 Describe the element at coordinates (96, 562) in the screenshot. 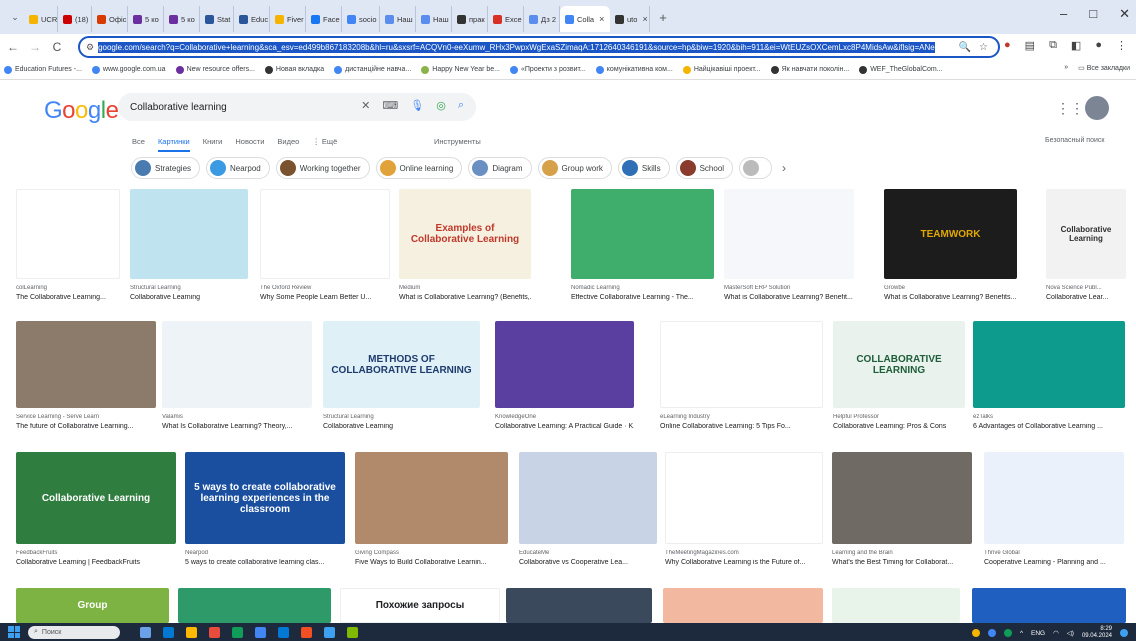

I see `result-title: Collaborative Learning | FeedbackFruits` at that location.